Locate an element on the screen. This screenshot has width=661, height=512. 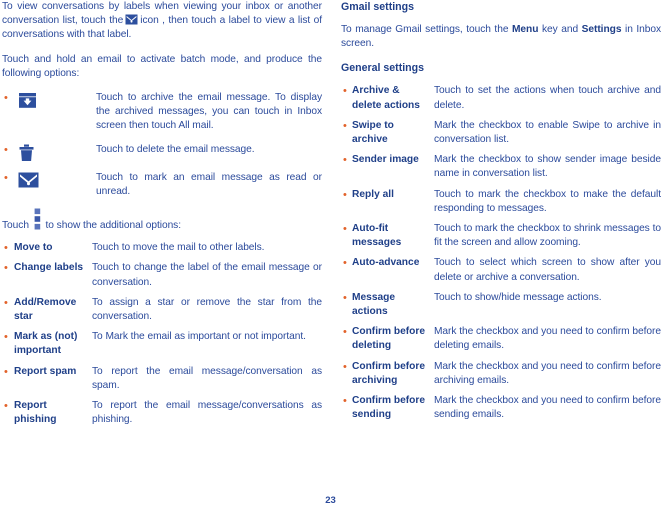
option-description: Touch to move the mail to other labels. is located at coordinates (178, 248).